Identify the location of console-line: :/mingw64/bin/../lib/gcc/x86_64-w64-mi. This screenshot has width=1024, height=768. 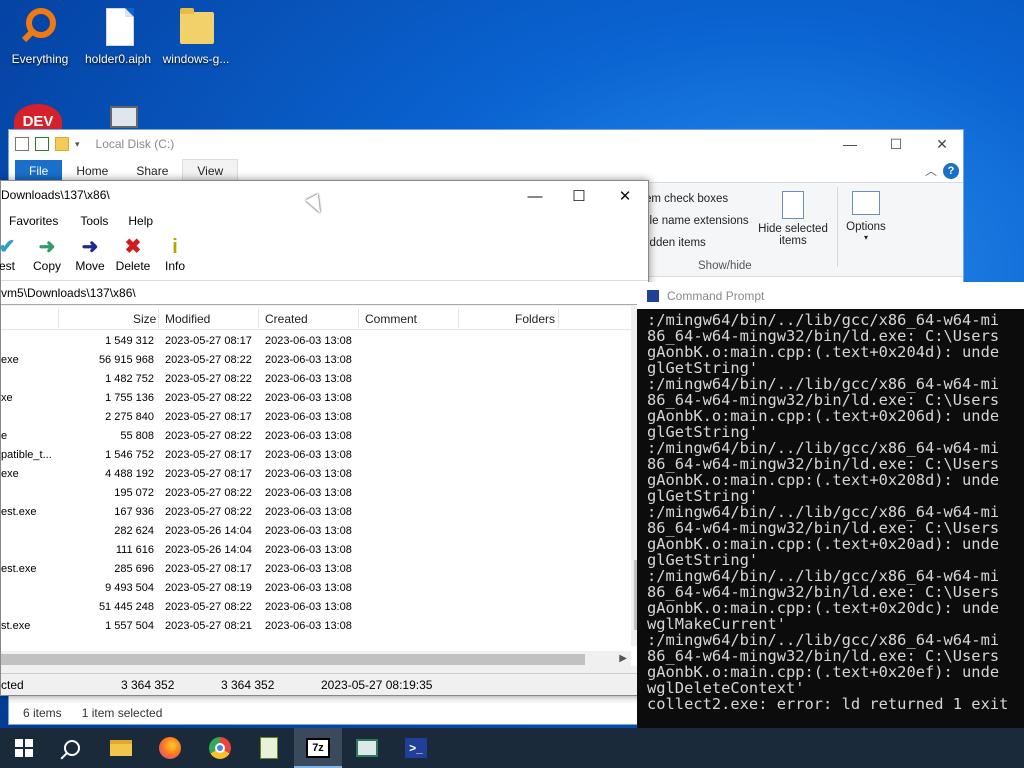
(823, 576).